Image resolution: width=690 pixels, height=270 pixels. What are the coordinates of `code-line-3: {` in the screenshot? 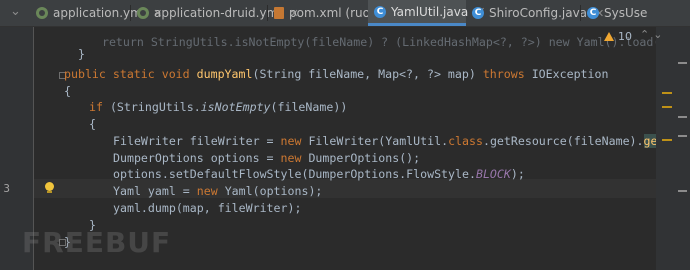 It's located at (67, 91).